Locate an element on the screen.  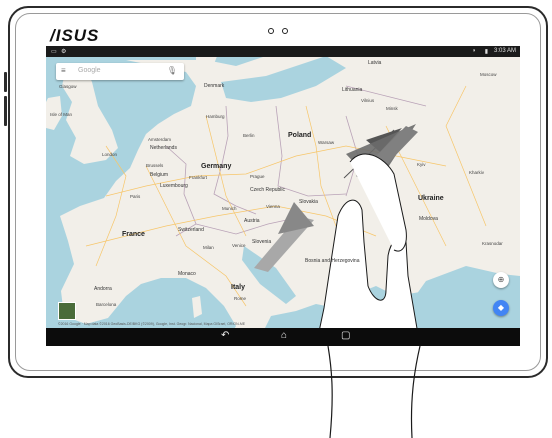
map-city-label: Munich is located at coordinates (229, 208).